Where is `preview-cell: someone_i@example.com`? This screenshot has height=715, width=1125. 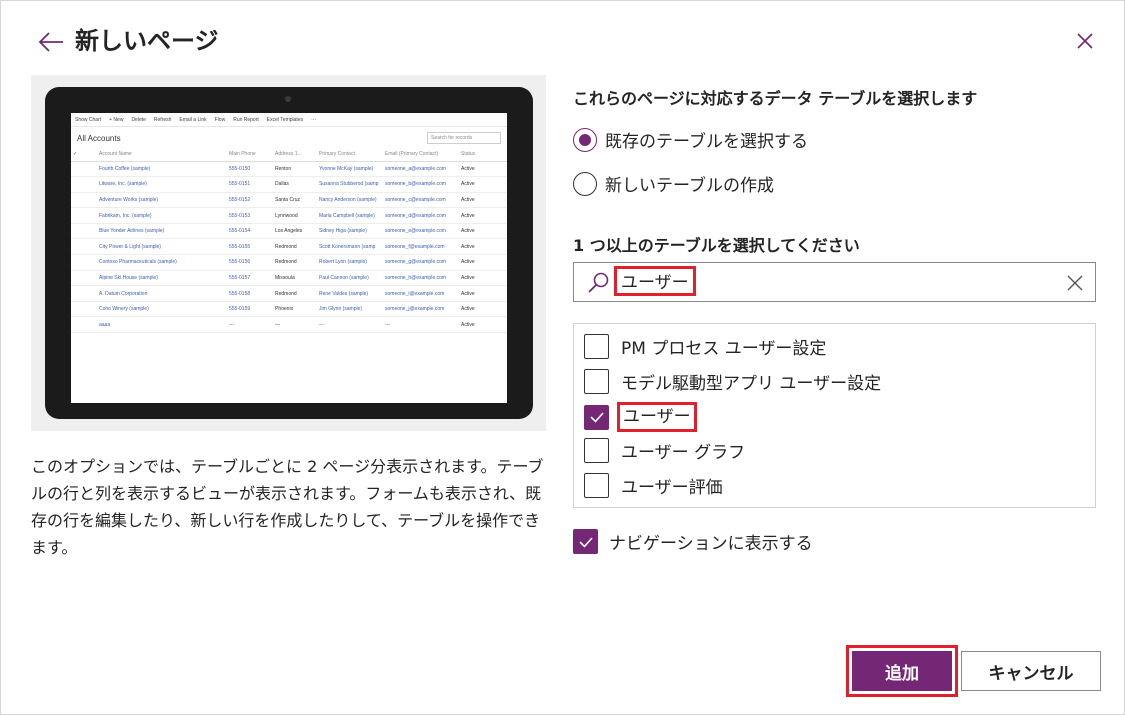
preview-cell: someone_i@example.com is located at coordinates (421, 293).